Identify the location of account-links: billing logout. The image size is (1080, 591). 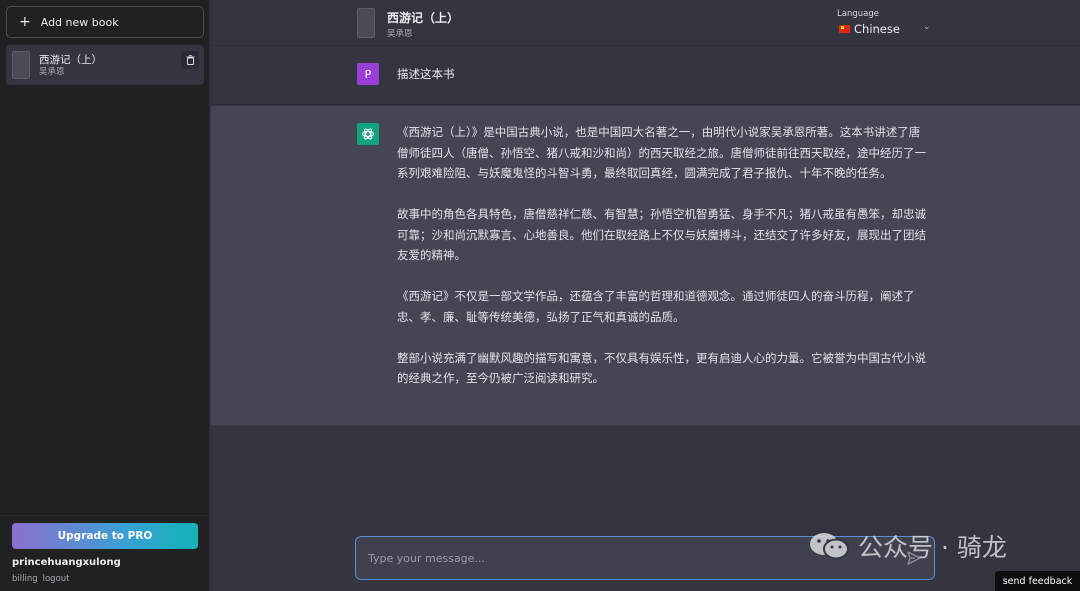
(41, 579).